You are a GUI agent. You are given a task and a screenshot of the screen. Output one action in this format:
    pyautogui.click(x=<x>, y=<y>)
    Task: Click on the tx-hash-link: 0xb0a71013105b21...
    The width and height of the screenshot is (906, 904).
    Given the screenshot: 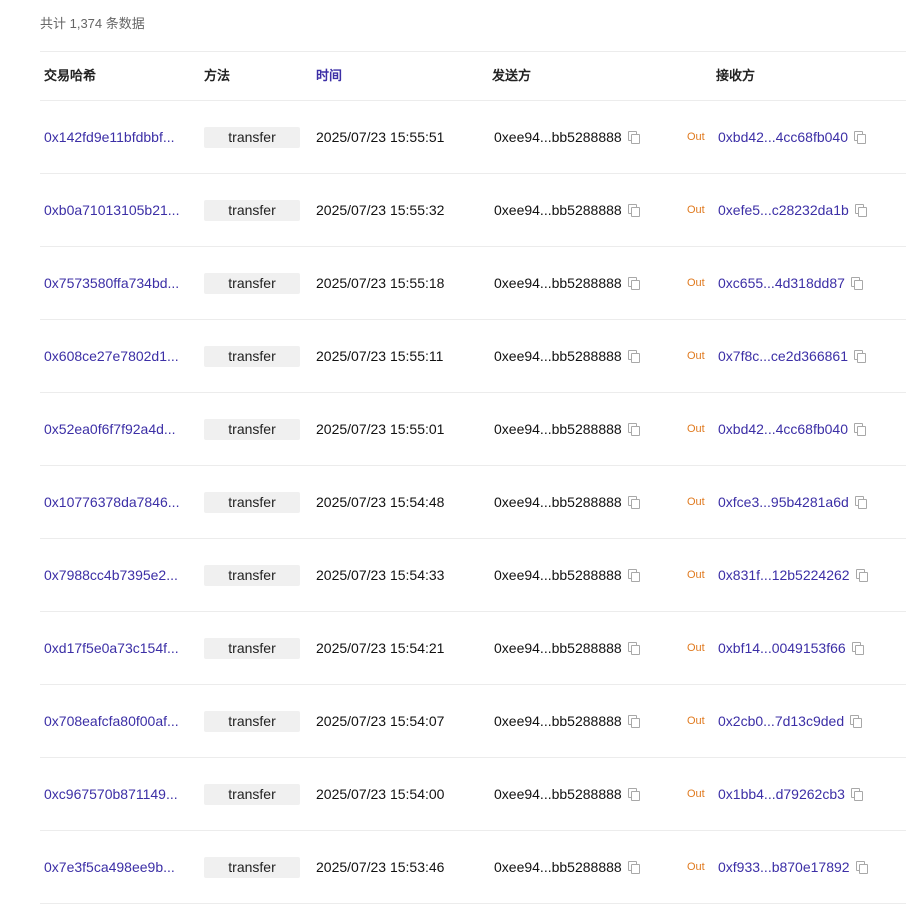 What is the action you would take?
    pyautogui.click(x=111, y=210)
    